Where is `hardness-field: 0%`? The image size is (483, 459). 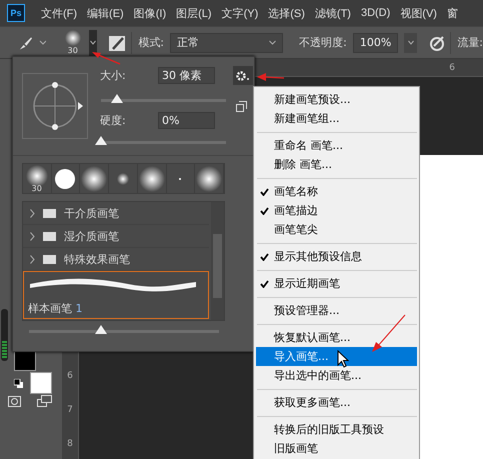 hardness-field: 0% is located at coordinates (186, 120).